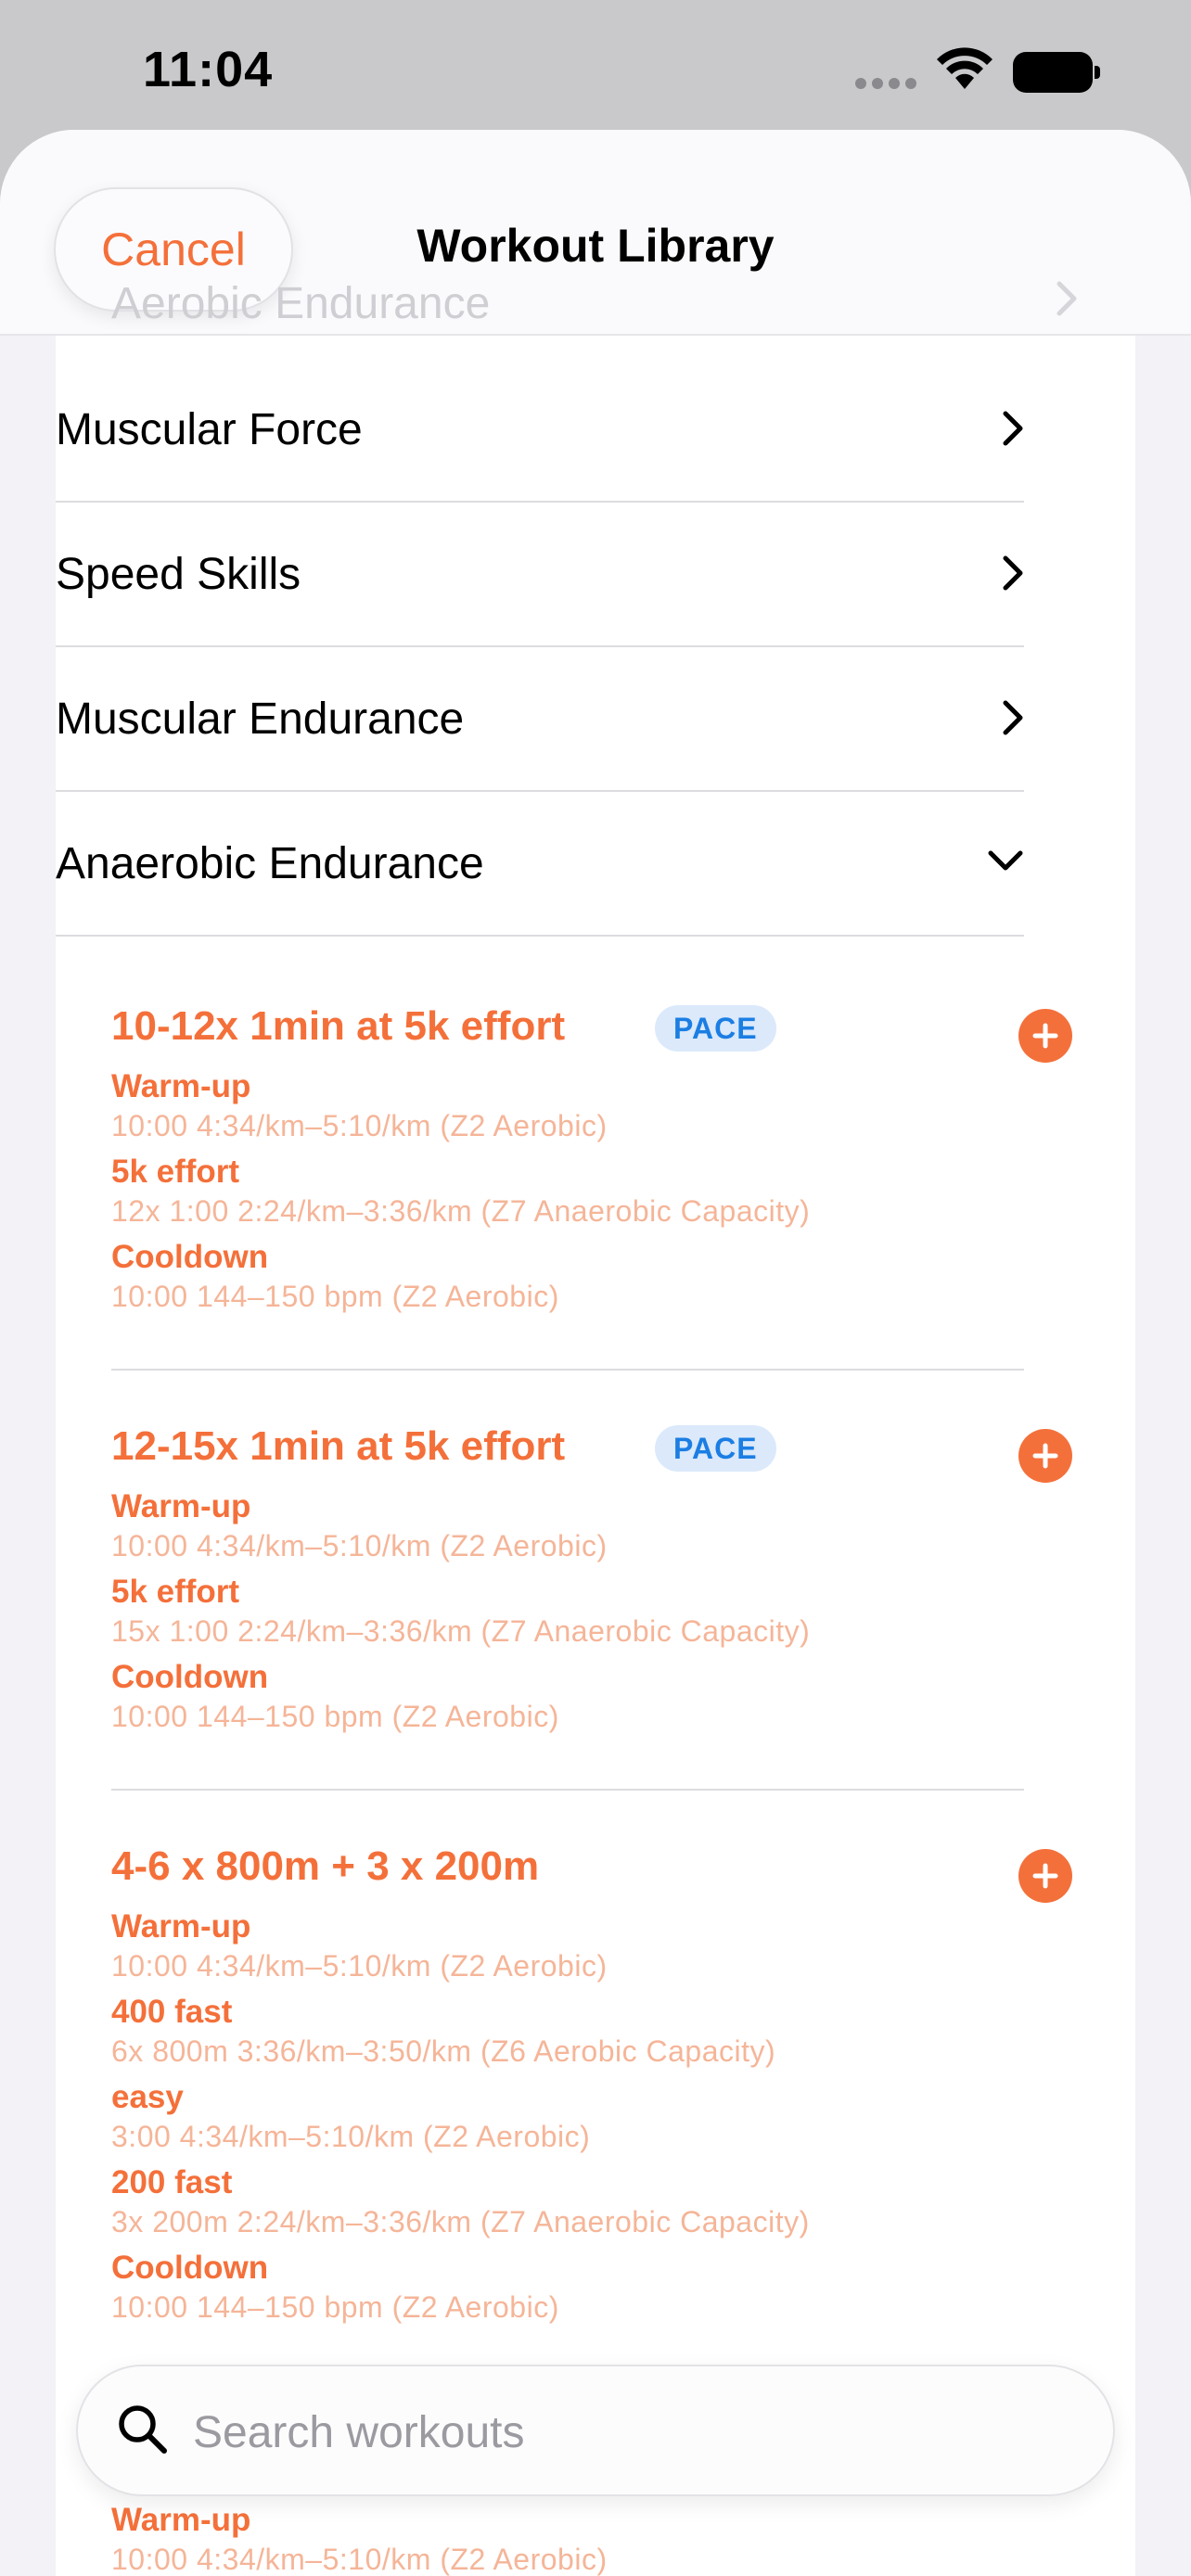 Image resolution: width=1191 pixels, height=2576 pixels. What do you see at coordinates (595, 65) in the screenshot?
I see `status-bar: 11:04` at bounding box center [595, 65].